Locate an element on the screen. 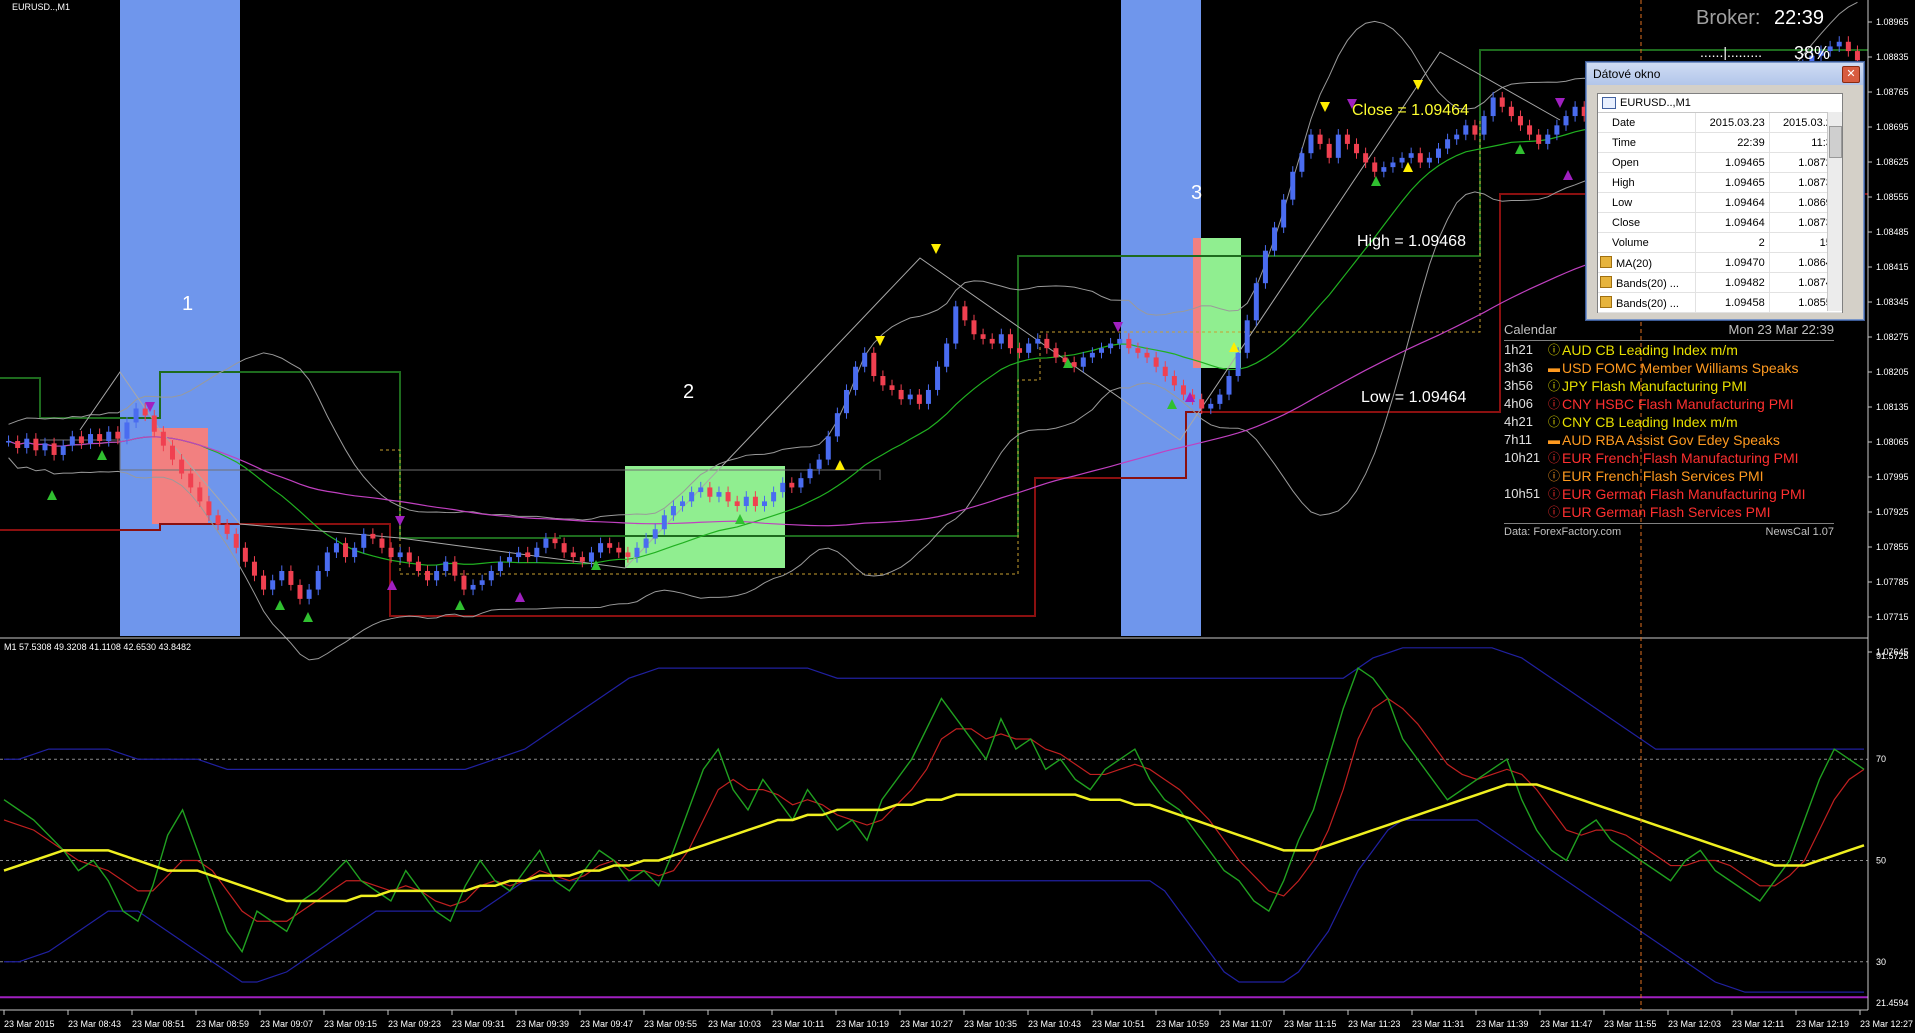  calendar-event: 1h21 ⓘ AUD CB Leading Index m/m is located at coordinates (1669, 350).